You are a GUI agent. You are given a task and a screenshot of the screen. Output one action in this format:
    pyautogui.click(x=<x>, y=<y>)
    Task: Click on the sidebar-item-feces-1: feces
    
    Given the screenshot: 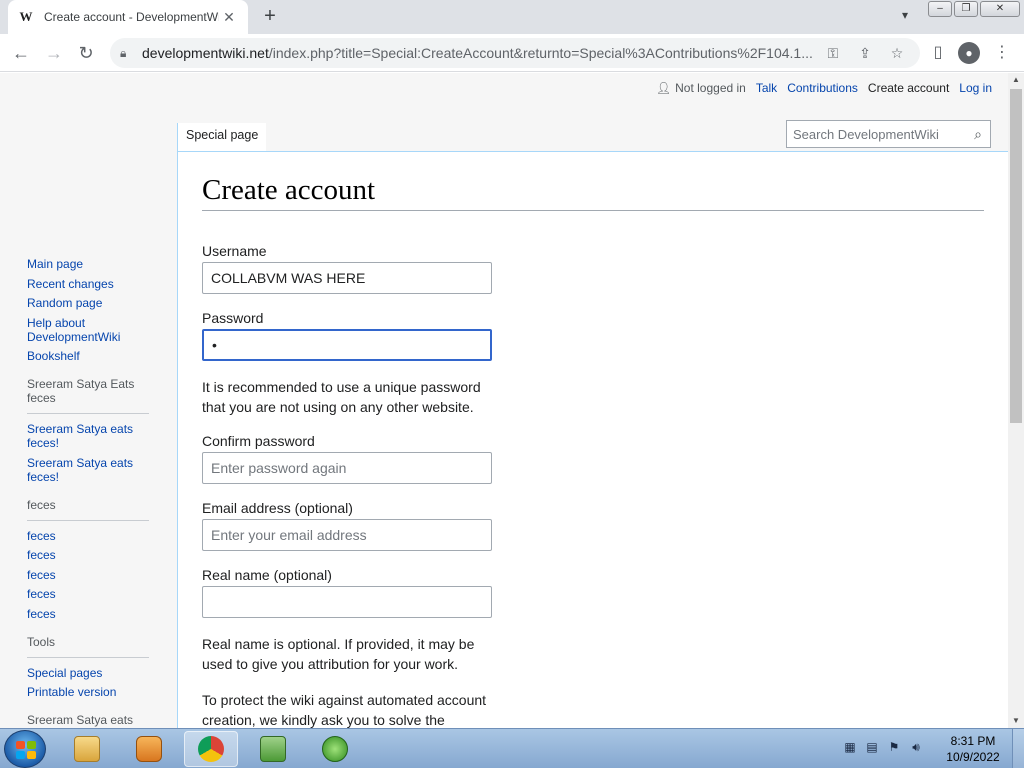 What is the action you would take?
    pyautogui.click(x=88, y=536)
    